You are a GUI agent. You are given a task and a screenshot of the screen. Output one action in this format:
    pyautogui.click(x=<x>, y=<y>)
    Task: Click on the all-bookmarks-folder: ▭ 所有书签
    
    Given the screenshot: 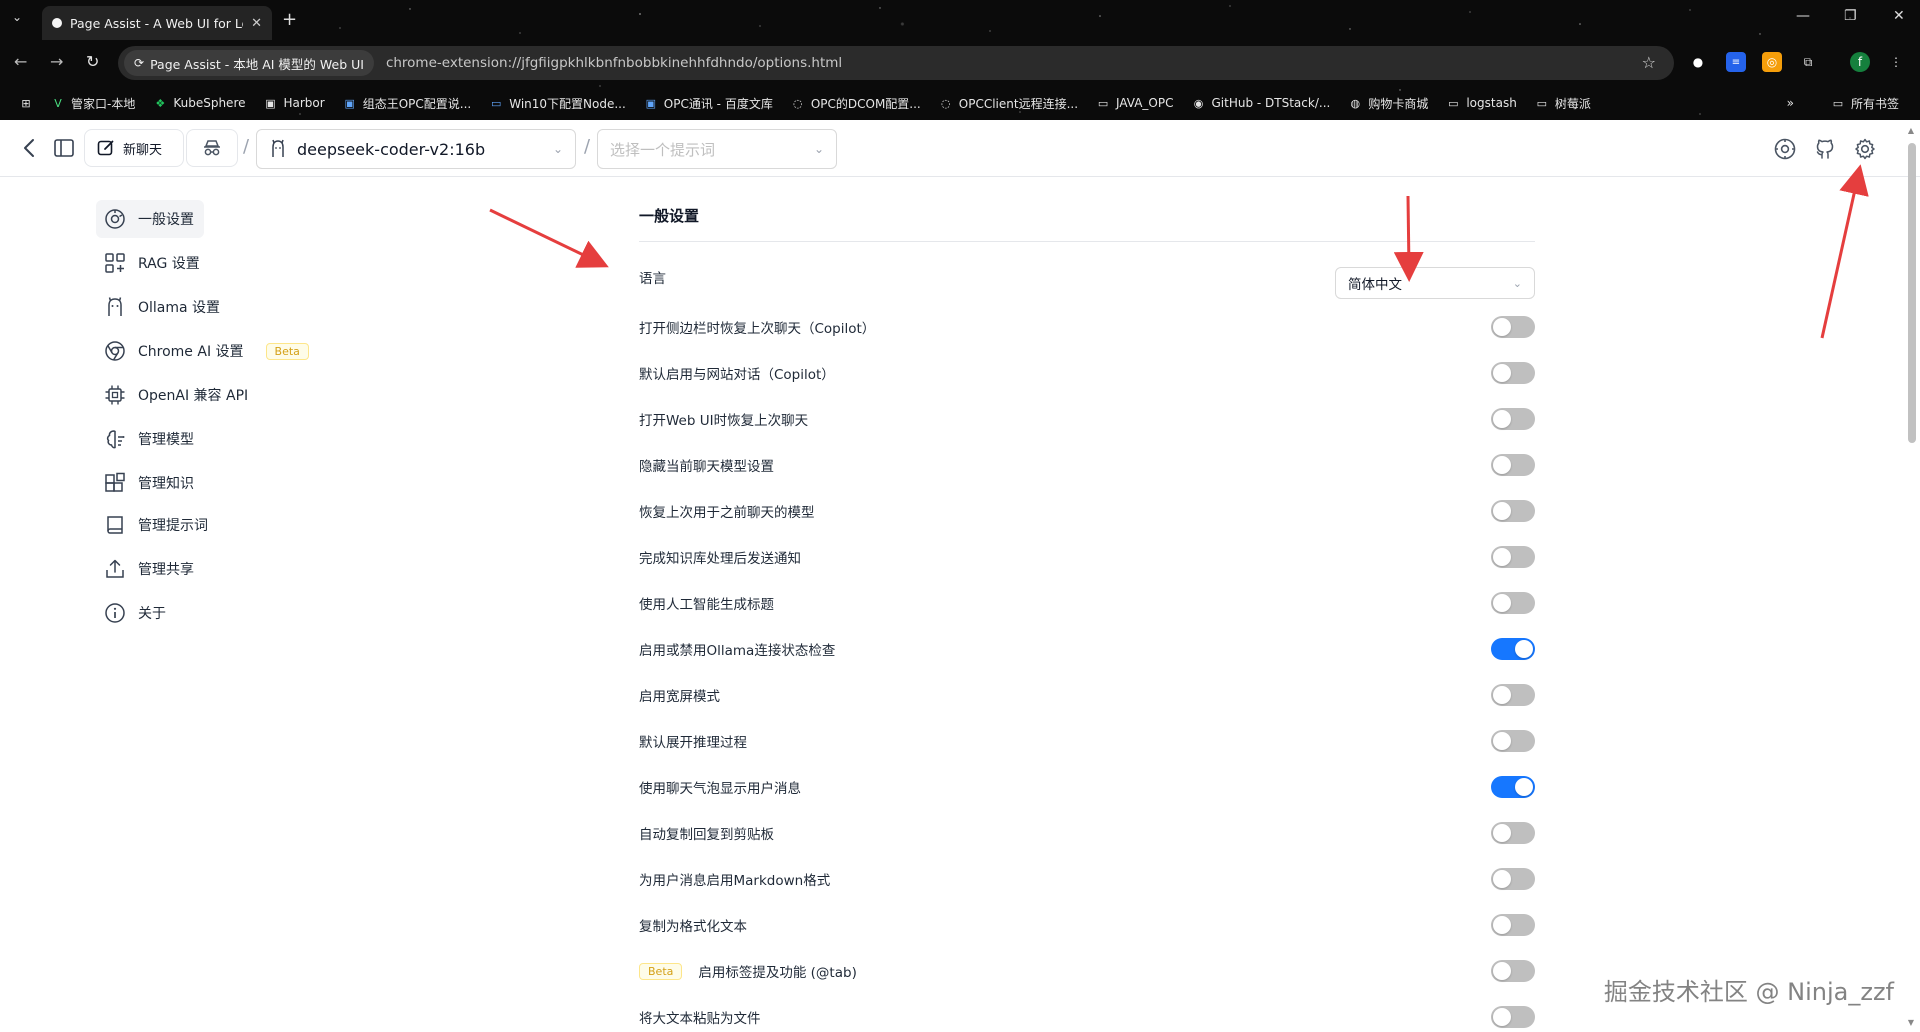 What is the action you would take?
    pyautogui.click(x=1865, y=103)
    